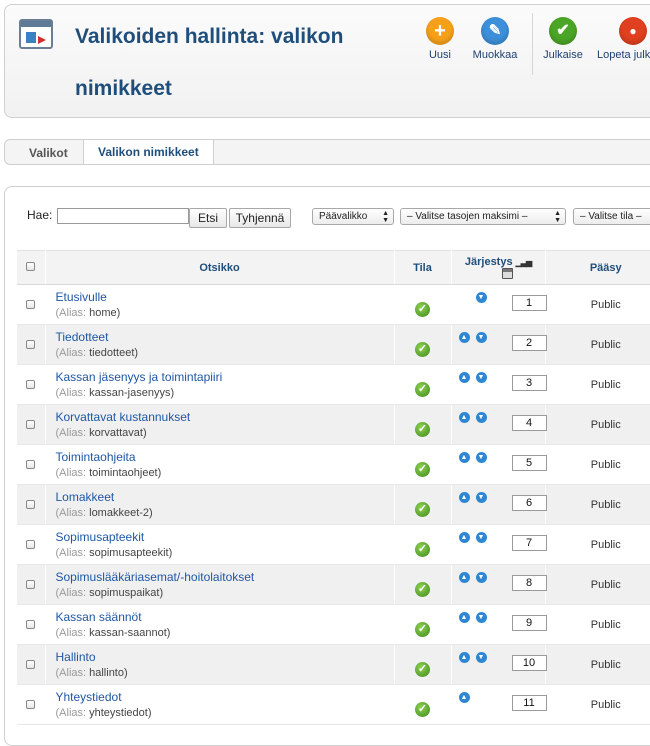 Image resolution: width=650 pixels, height=746 pixels. What do you see at coordinates (123, 216) in the screenshot?
I see `search-input` at bounding box center [123, 216].